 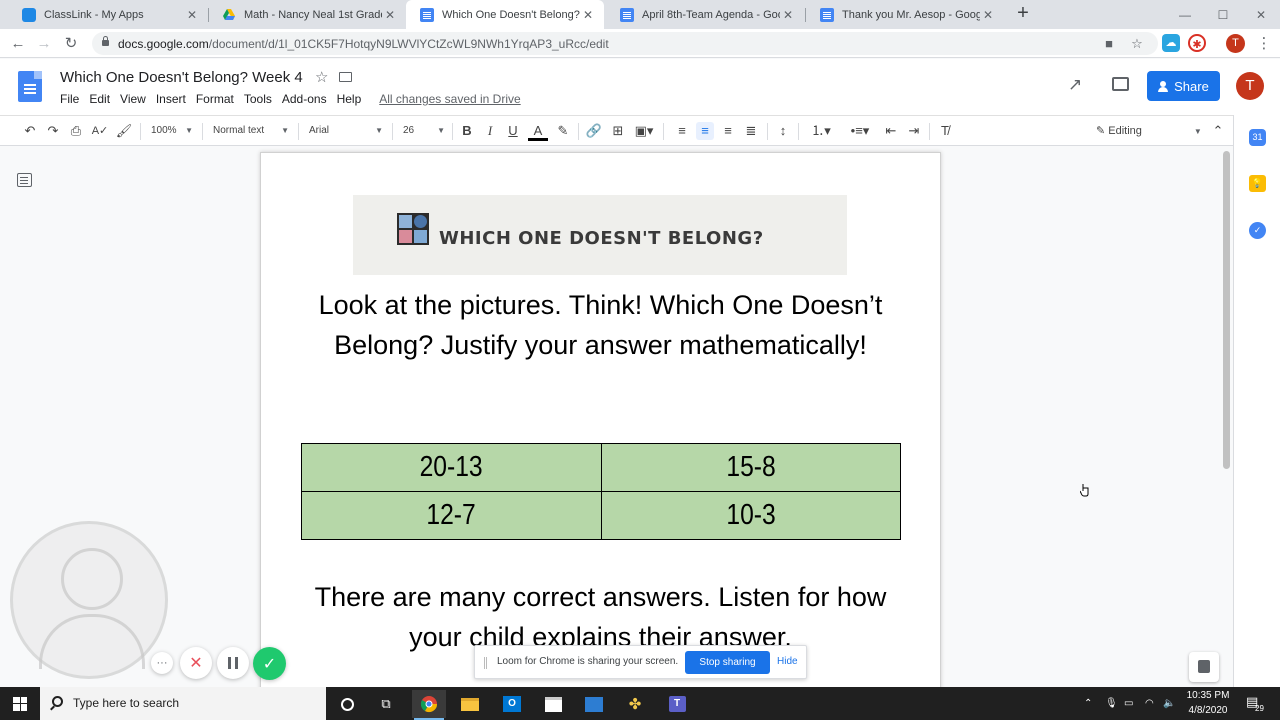 I want to click on menu-help: Help, so click(x=349, y=101).